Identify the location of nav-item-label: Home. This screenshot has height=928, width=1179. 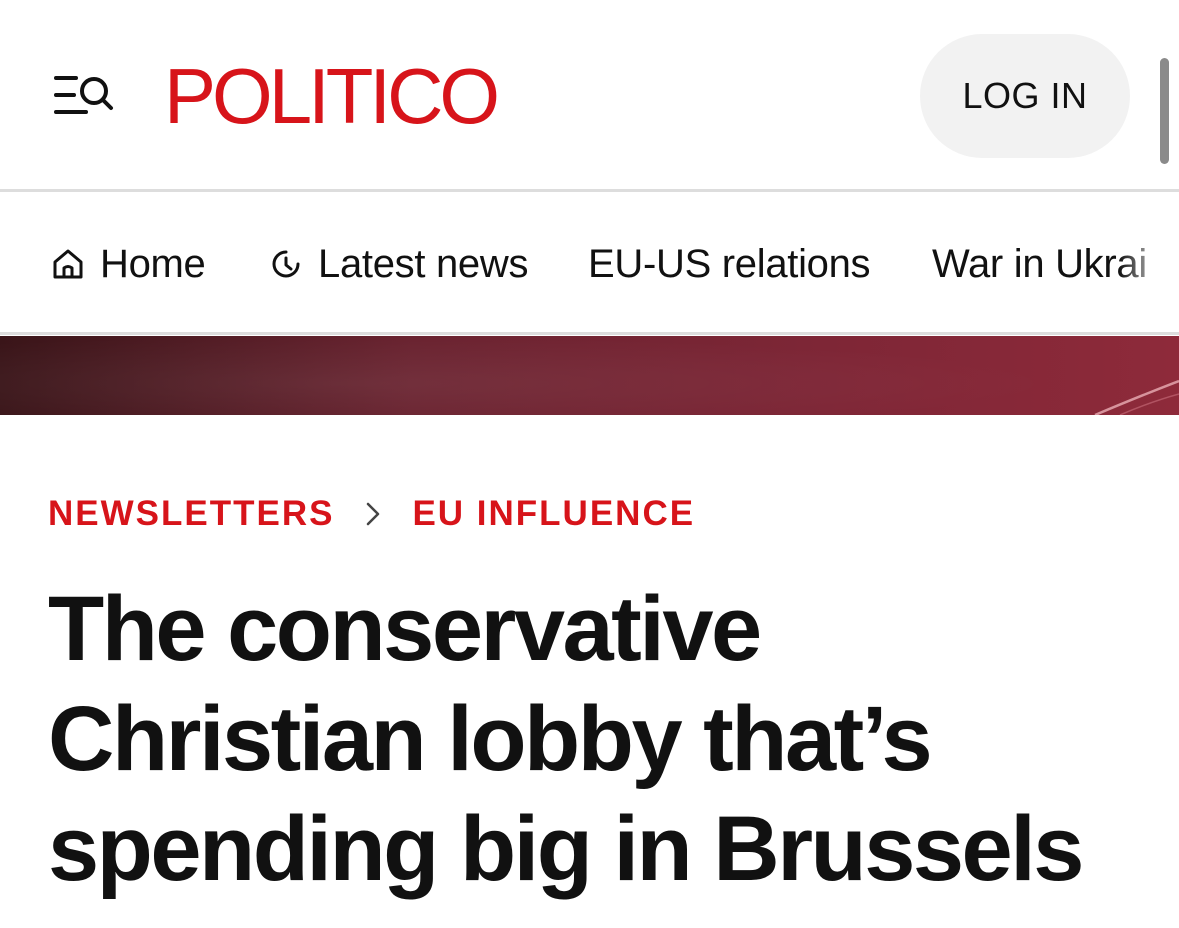
(153, 263).